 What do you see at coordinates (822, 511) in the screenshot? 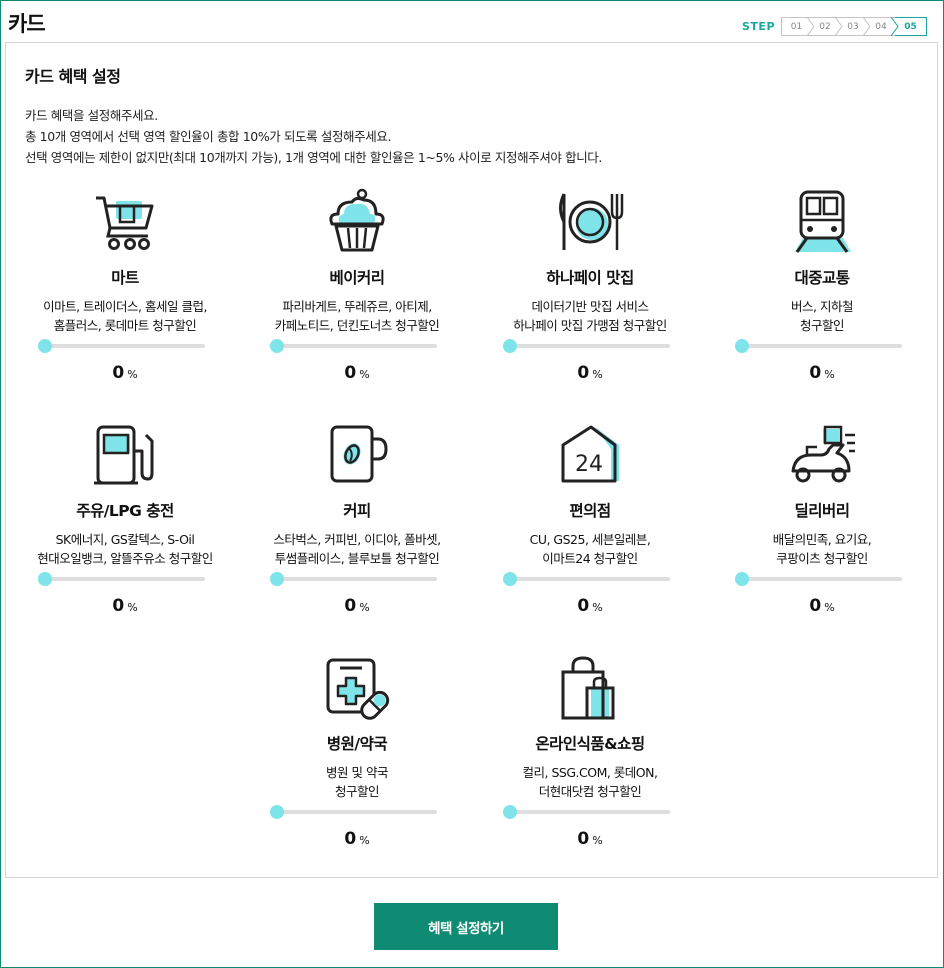
I see `category-name: 딜리버리` at bounding box center [822, 511].